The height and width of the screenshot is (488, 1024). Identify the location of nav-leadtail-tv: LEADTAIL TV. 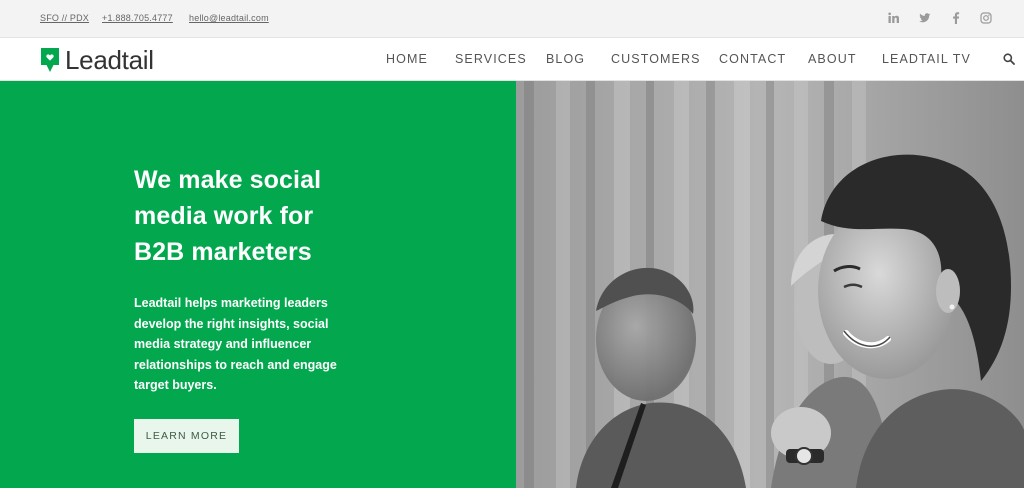
(926, 59).